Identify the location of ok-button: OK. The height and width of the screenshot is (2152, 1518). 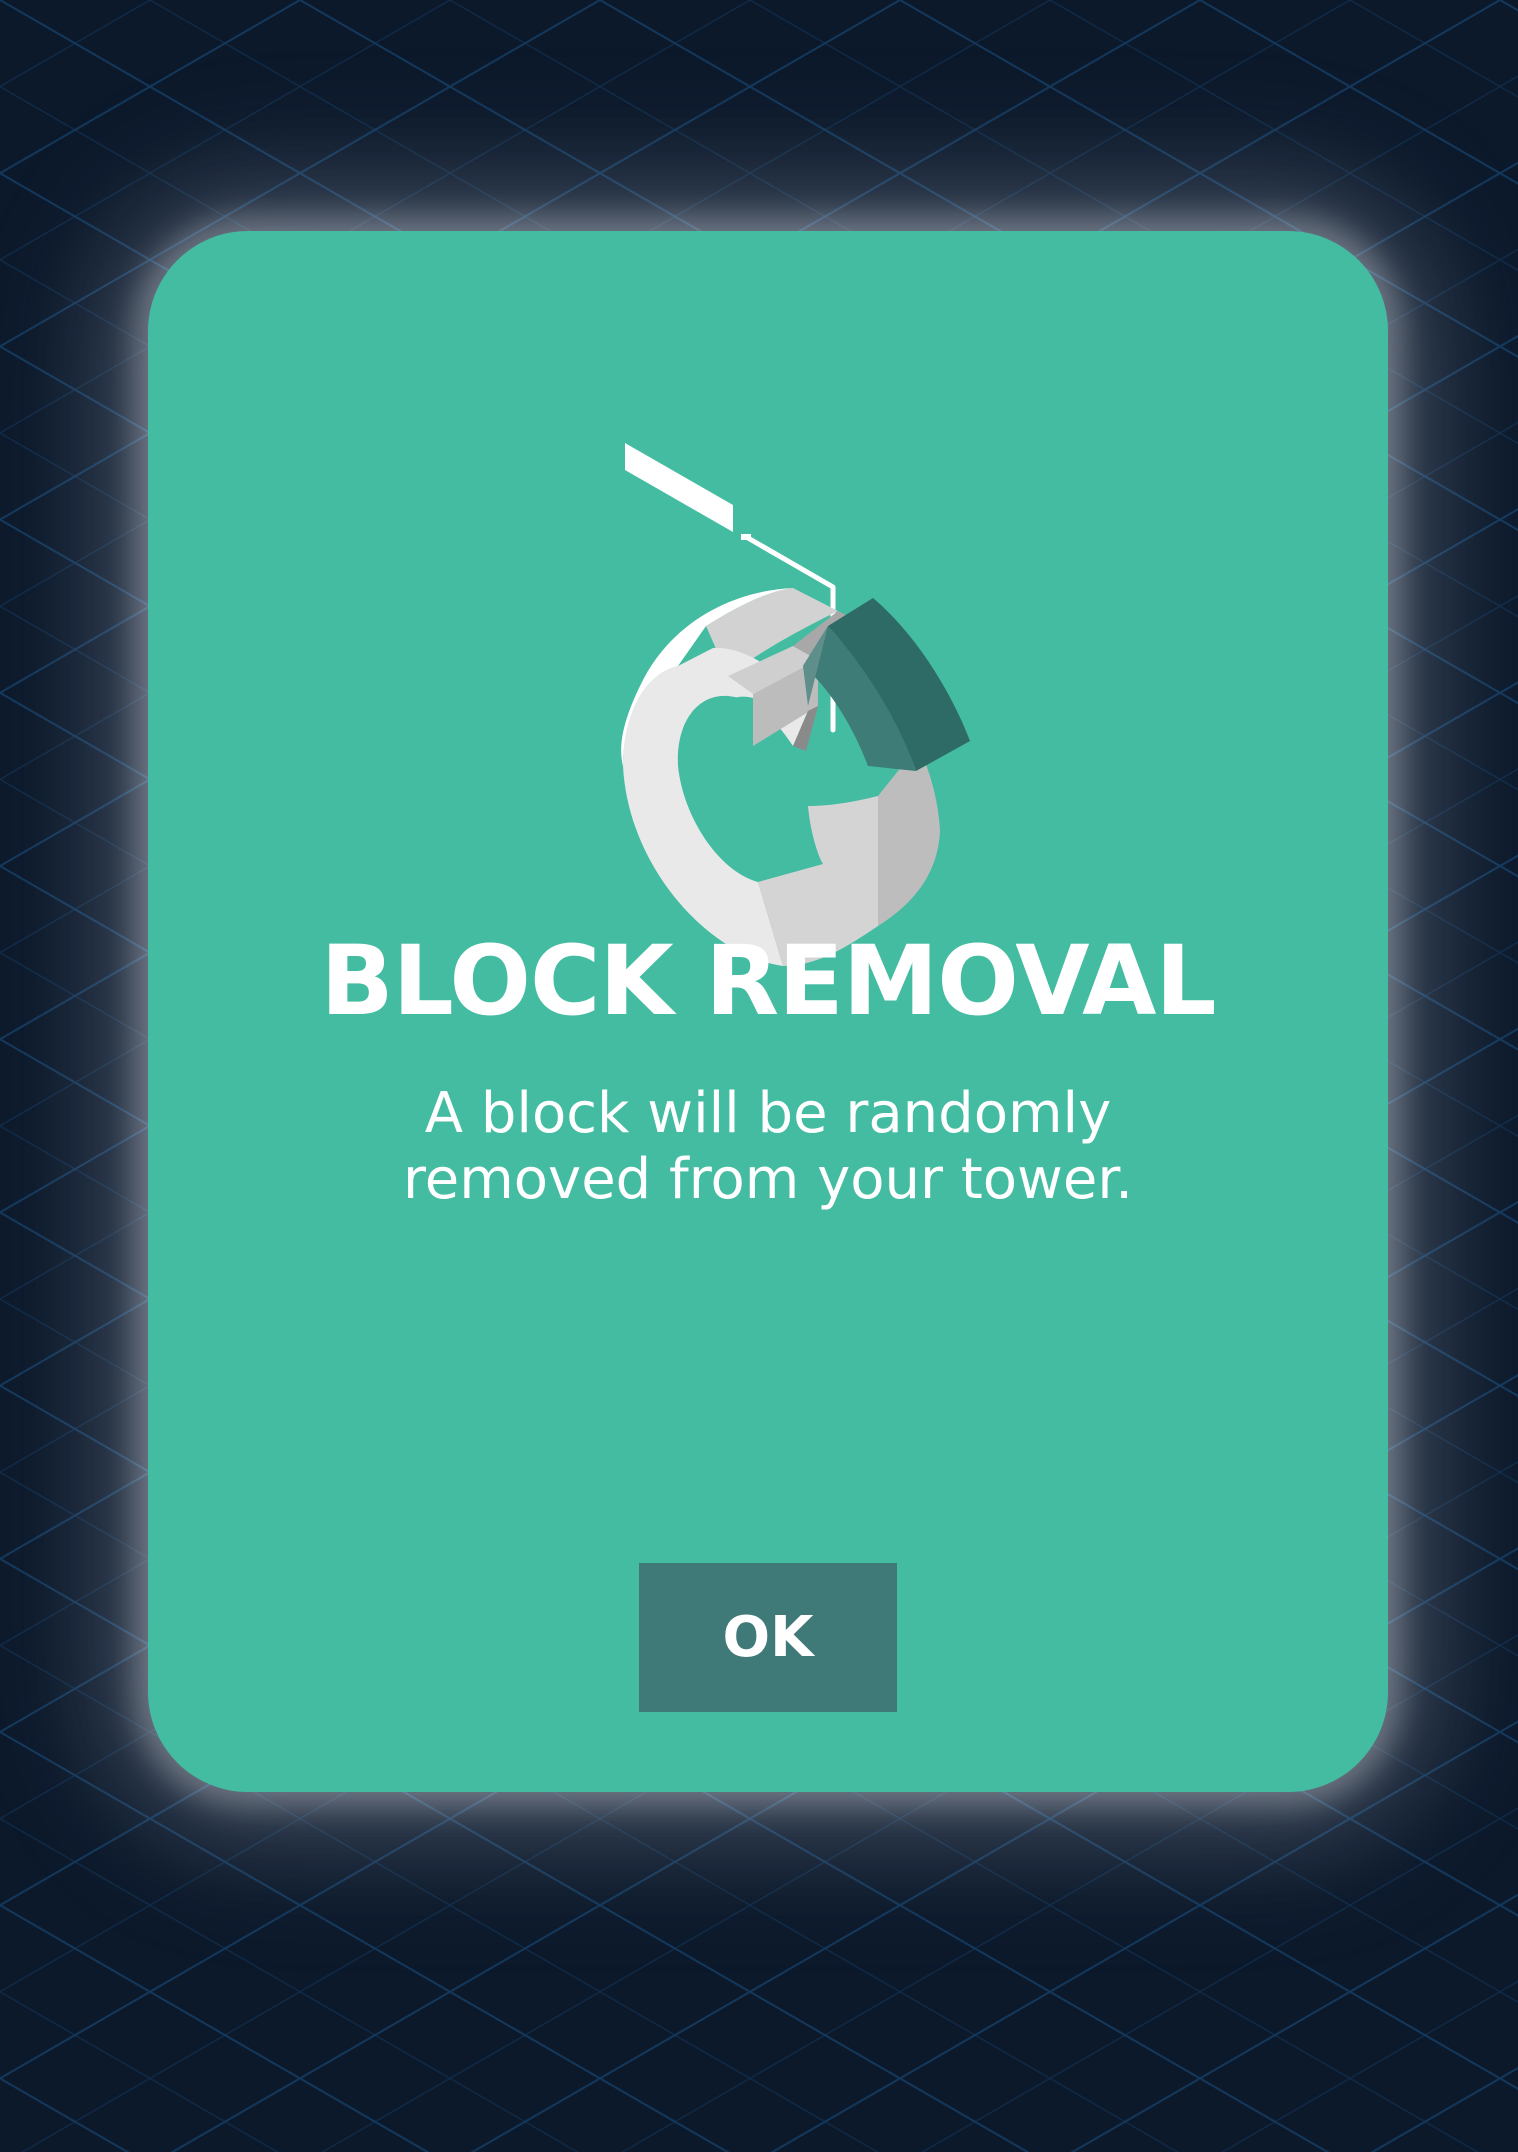
(768, 1637).